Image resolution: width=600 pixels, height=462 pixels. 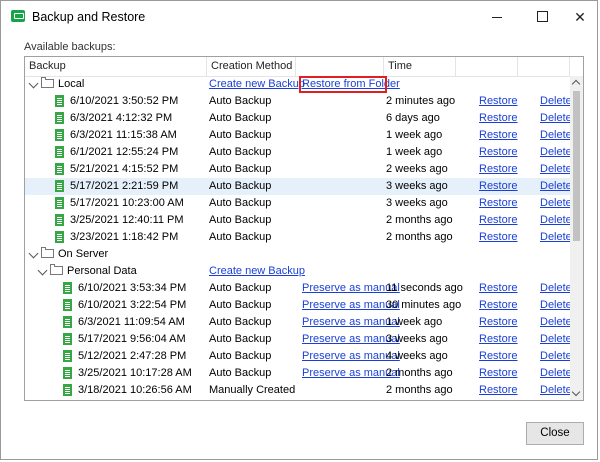 I want to click on scrollbar-thumb, so click(x=576, y=166).